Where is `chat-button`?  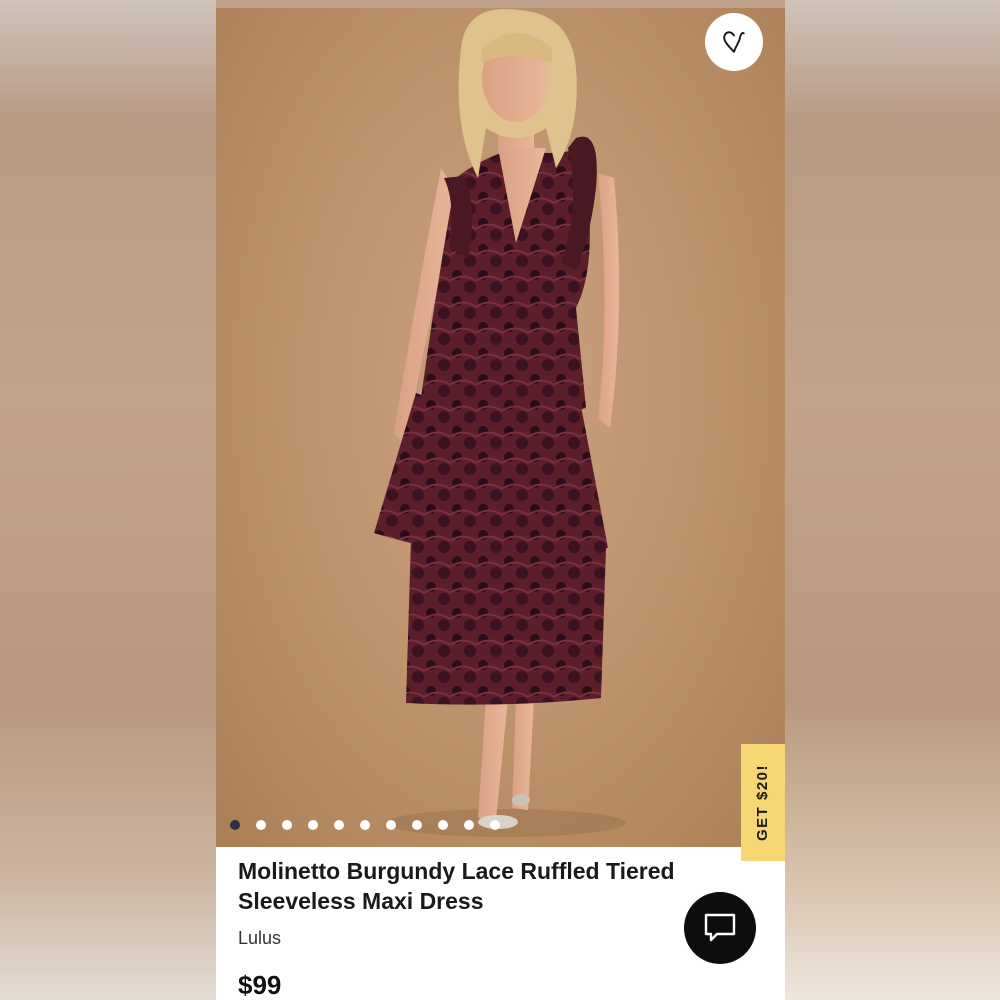 chat-button is located at coordinates (720, 928).